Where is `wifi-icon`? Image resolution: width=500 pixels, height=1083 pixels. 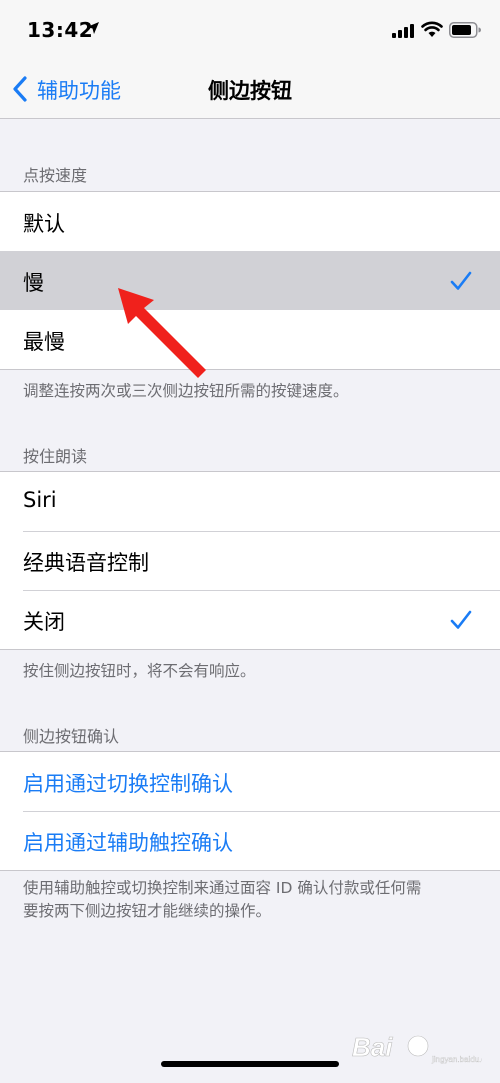 wifi-icon is located at coordinates (432, 29).